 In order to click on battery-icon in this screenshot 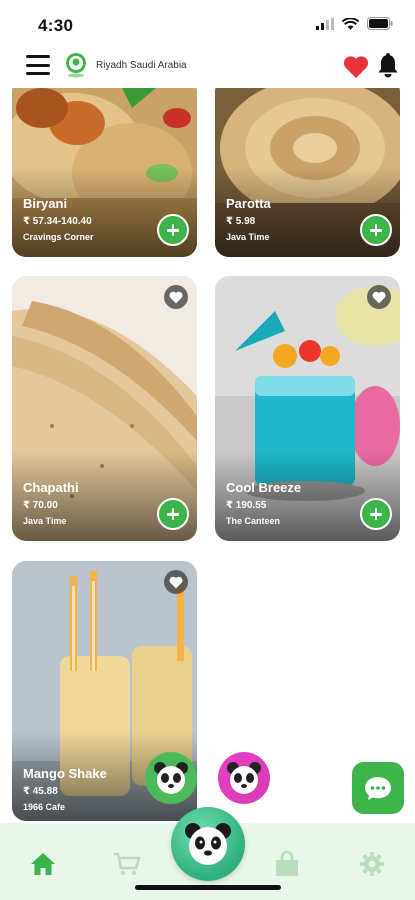, I will do `click(380, 23)`.